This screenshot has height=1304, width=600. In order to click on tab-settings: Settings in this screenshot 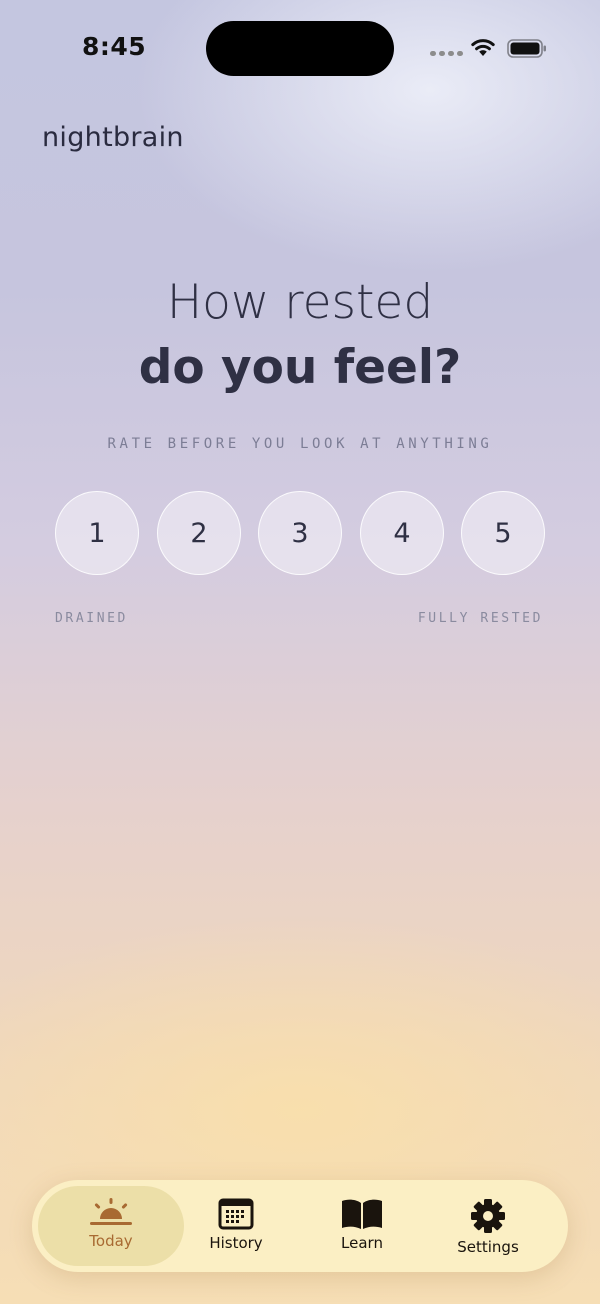, I will do `click(488, 1226)`.